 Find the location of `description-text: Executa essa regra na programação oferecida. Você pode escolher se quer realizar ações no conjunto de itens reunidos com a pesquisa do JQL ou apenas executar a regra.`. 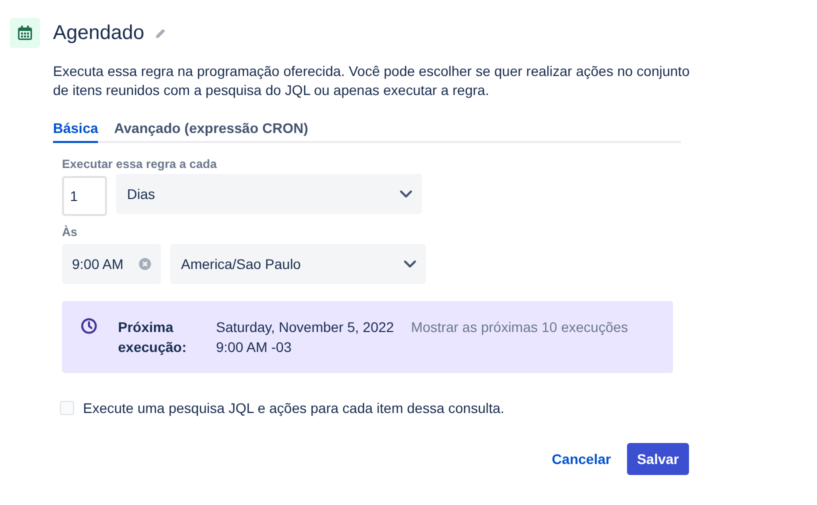

description-text: Executa essa regra na programação oferecida. Você pode escolher se quer realizar ações no conjunto de itens reunidos com a pesquisa do JQL ou apenas executar a regra. is located at coordinates (372, 81).